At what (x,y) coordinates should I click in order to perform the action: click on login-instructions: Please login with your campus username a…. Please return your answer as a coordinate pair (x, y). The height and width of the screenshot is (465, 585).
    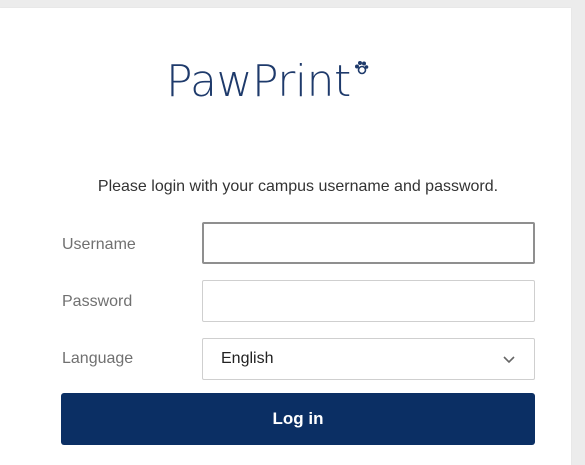
    Looking at the image, I should click on (298, 186).